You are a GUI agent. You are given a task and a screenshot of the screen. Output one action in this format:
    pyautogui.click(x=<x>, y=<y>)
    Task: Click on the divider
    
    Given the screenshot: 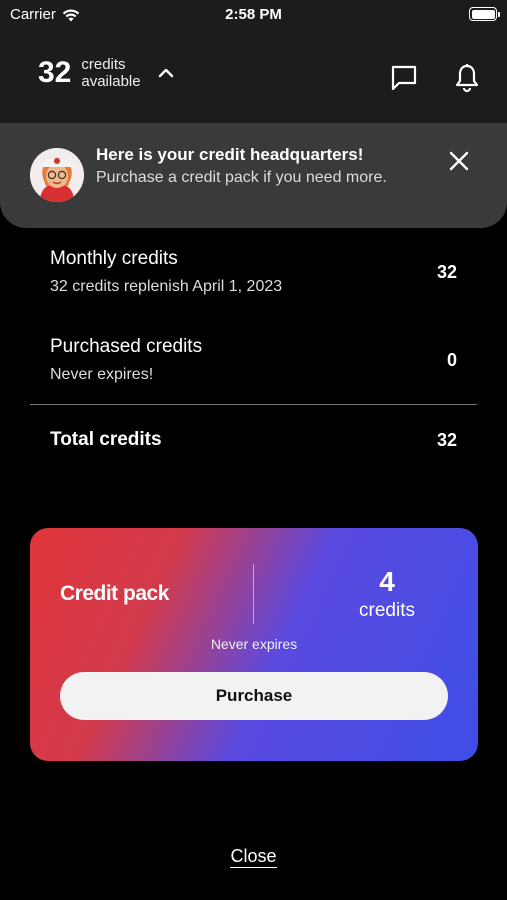 What is the action you would take?
    pyautogui.click(x=253, y=404)
    